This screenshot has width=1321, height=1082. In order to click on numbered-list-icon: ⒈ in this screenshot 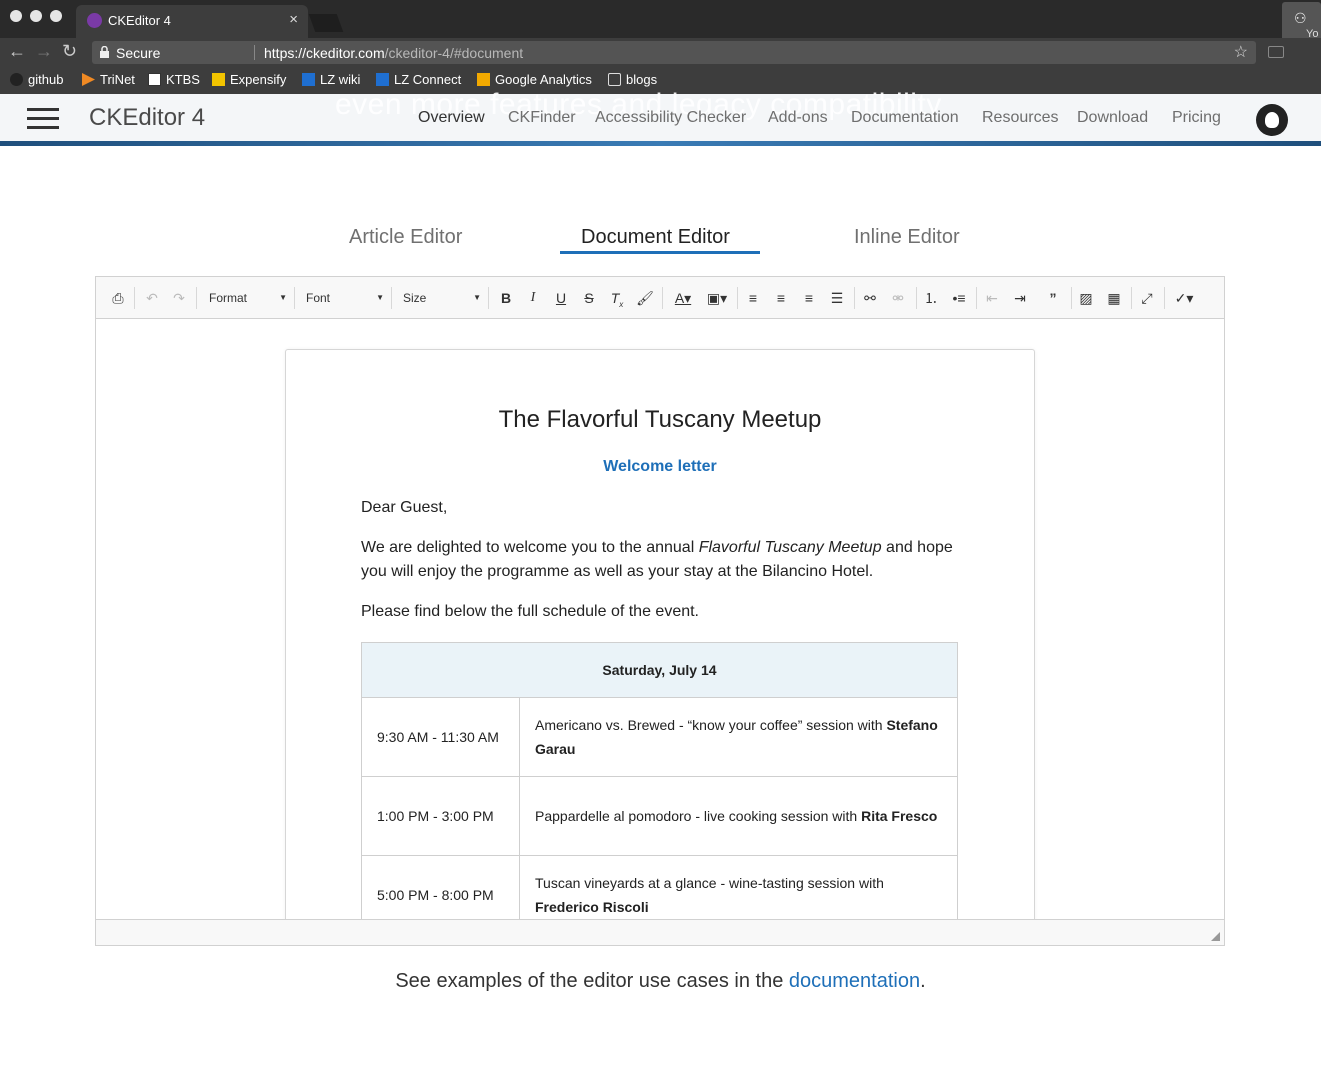, I will do `click(931, 298)`.